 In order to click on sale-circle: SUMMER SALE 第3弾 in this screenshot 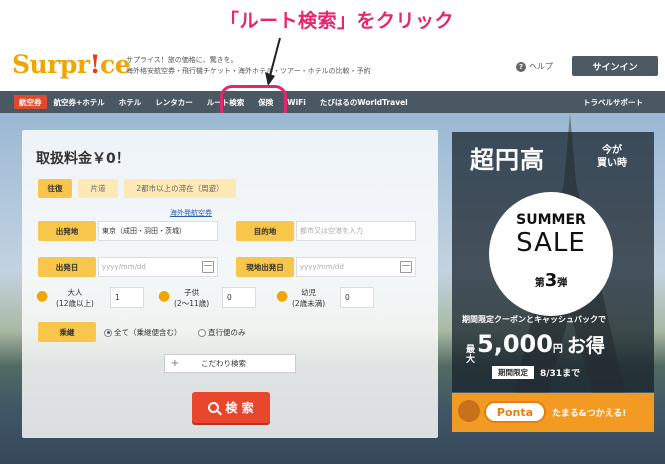, I will do `click(551, 254)`.